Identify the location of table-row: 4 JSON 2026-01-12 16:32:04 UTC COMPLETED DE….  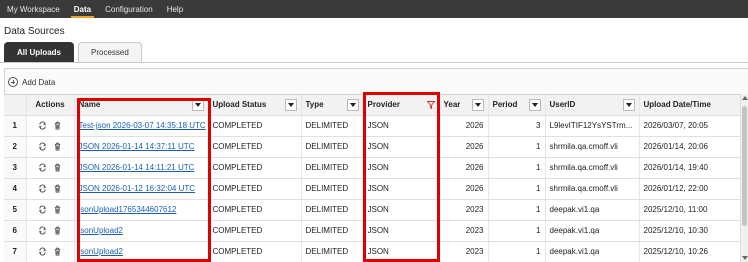
(372, 189).